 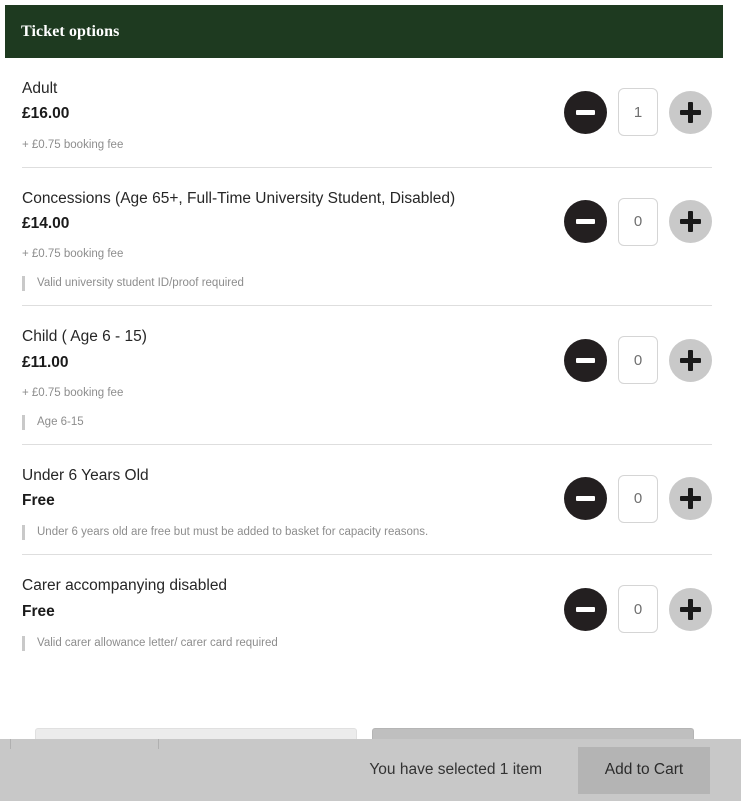 What do you see at coordinates (84, 337) in the screenshot?
I see `ticket-name: Child ( Age 6 - 15)` at bounding box center [84, 337].